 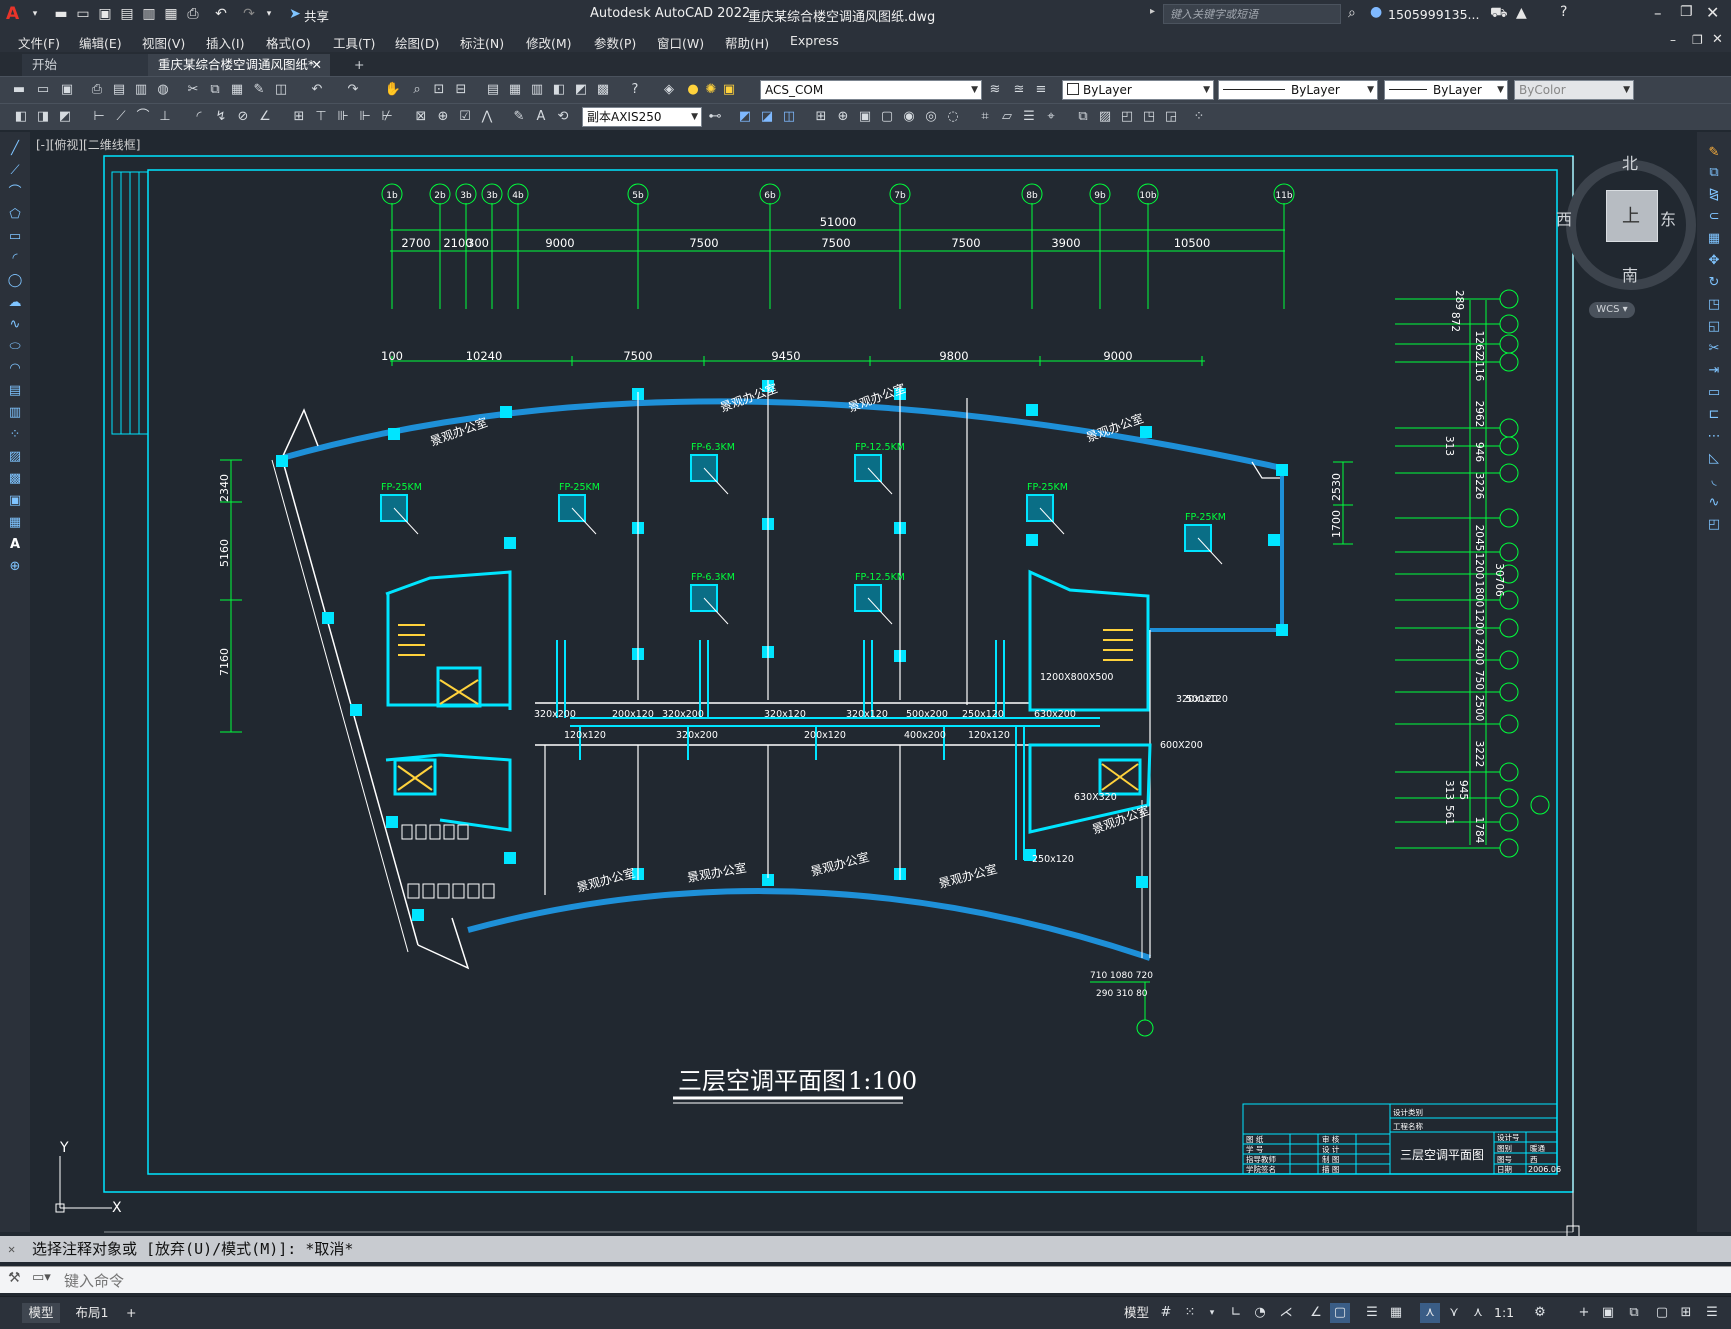 I want to click on command-input-bar: ⚒ ▭▾, so click(x=865, y=1279).